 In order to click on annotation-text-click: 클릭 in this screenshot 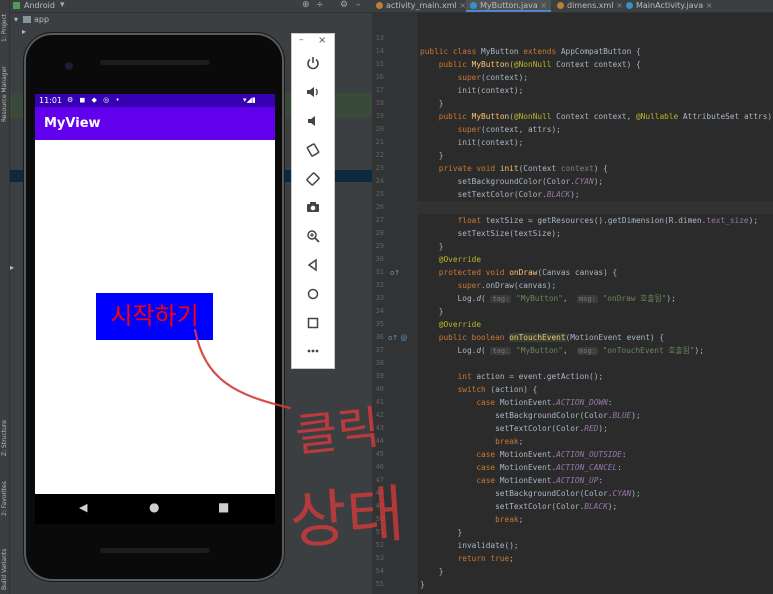, I will do `click(338, 431)`.